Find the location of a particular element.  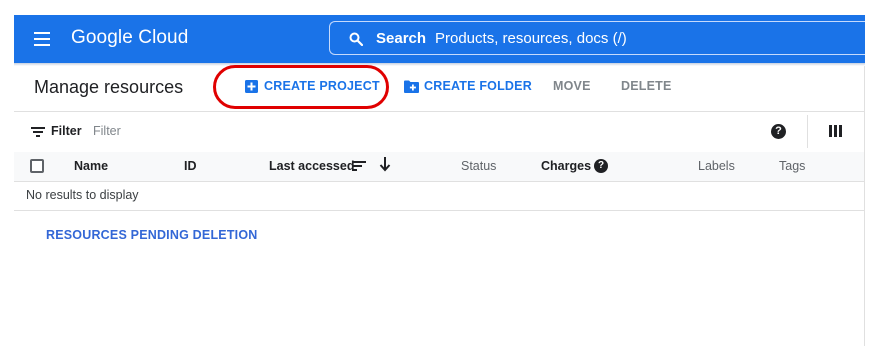

create-folder-label: CREATE FOLDER is located at coordinates (478, 86).